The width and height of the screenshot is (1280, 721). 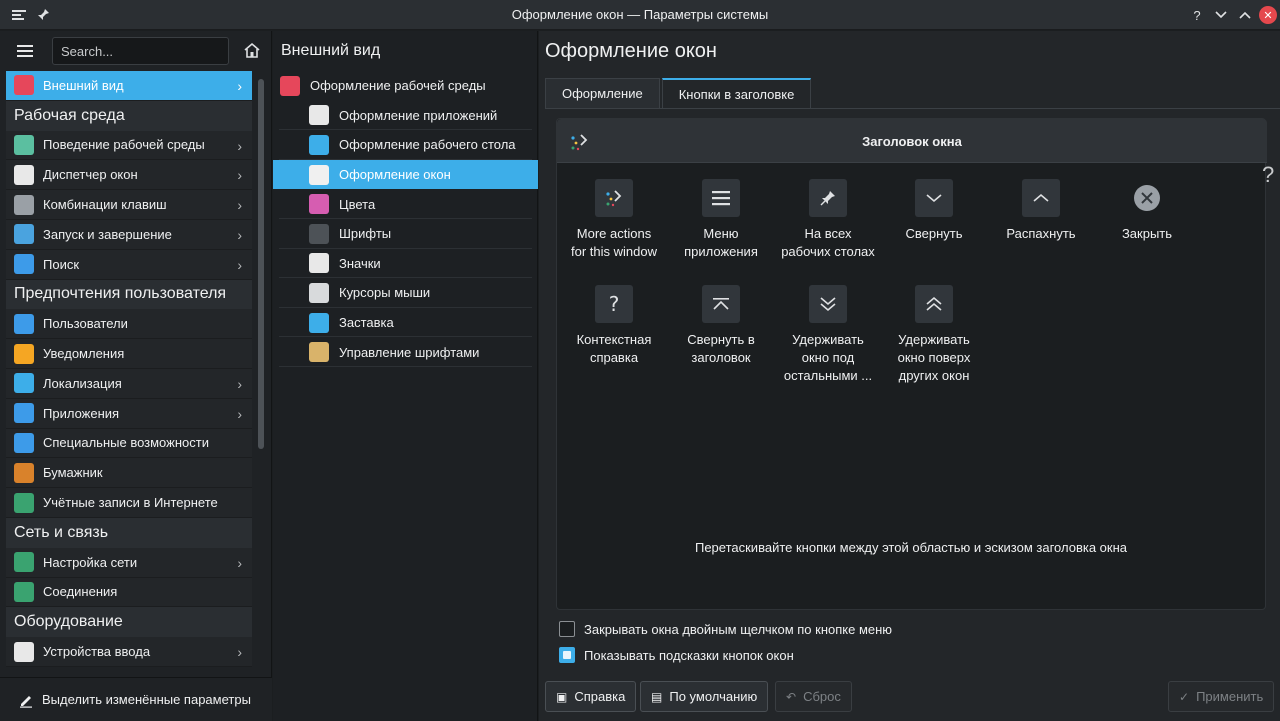 What do you see at coordinates (614, 198) in the screenshot?
I see `more-actions-icon` at bounding box center [614, 198].